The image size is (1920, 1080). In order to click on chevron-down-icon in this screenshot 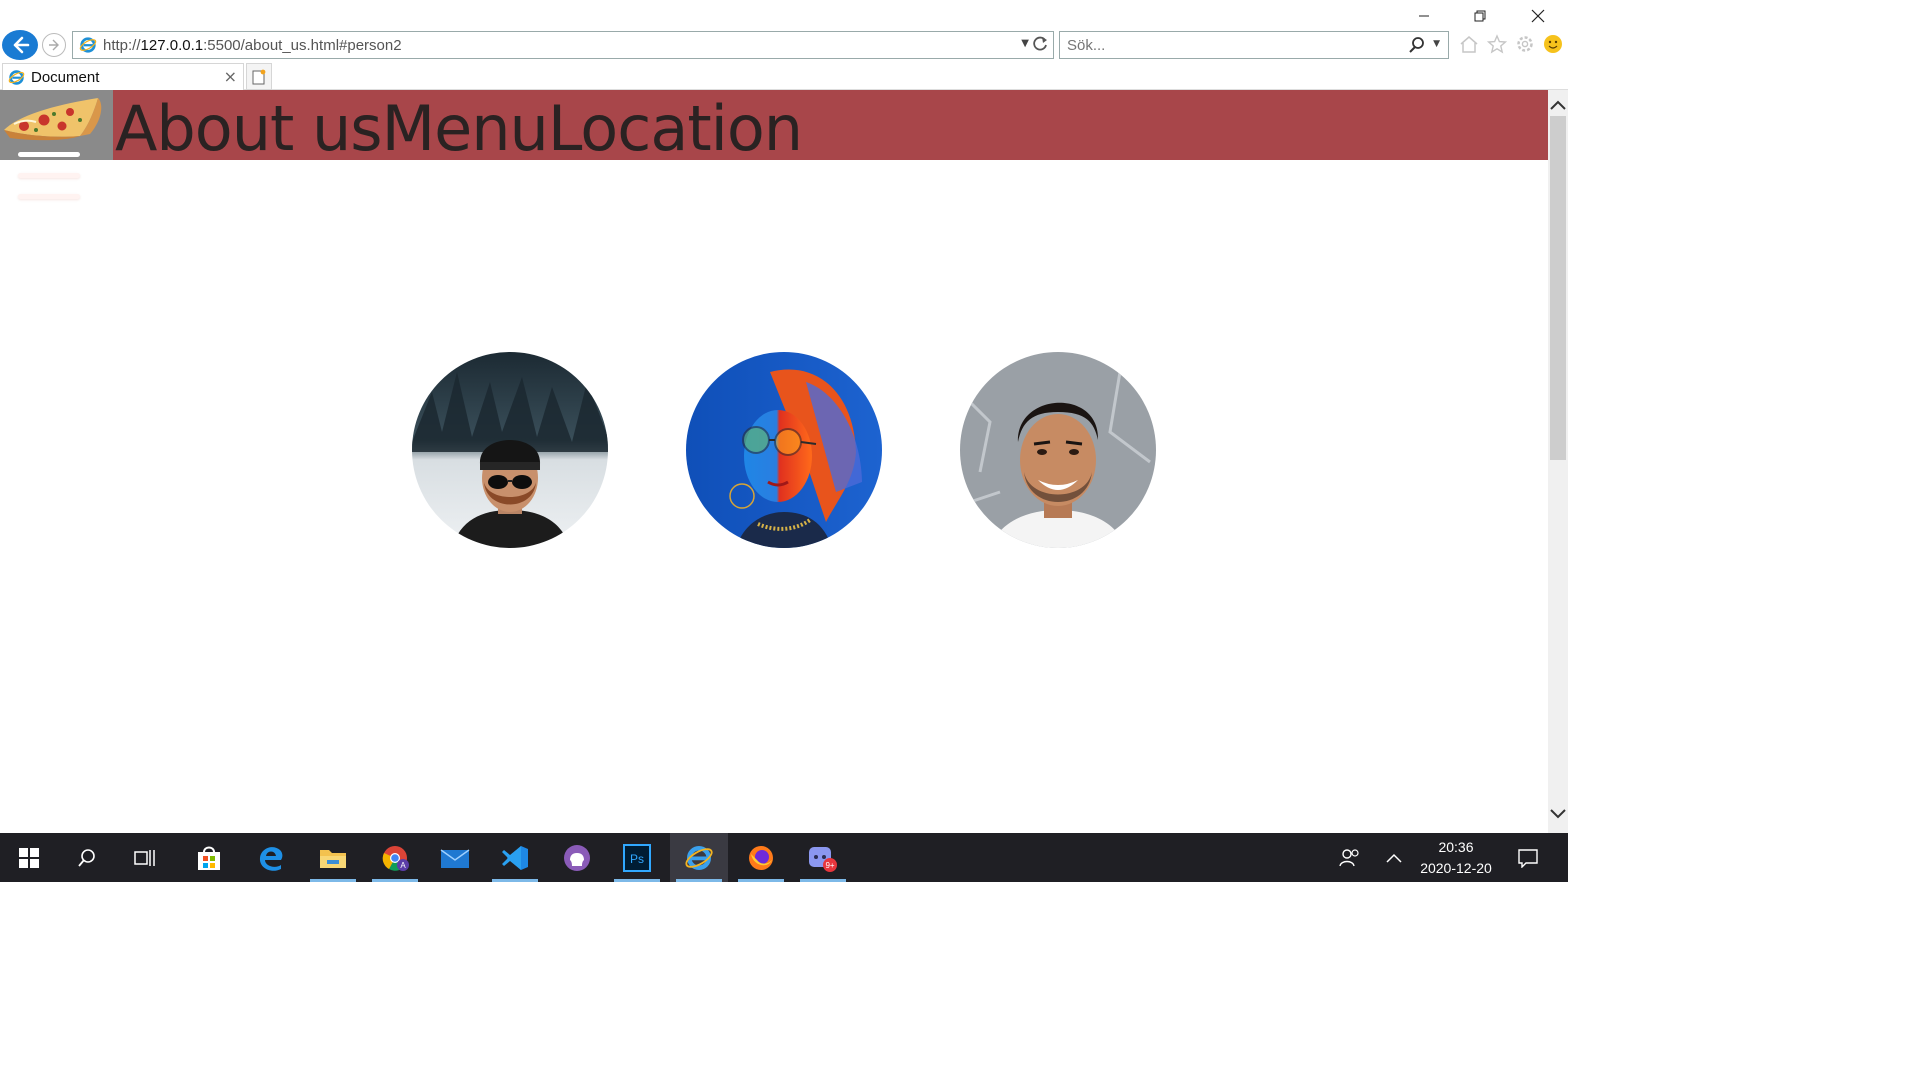, I will do `click(1558, 814)`.